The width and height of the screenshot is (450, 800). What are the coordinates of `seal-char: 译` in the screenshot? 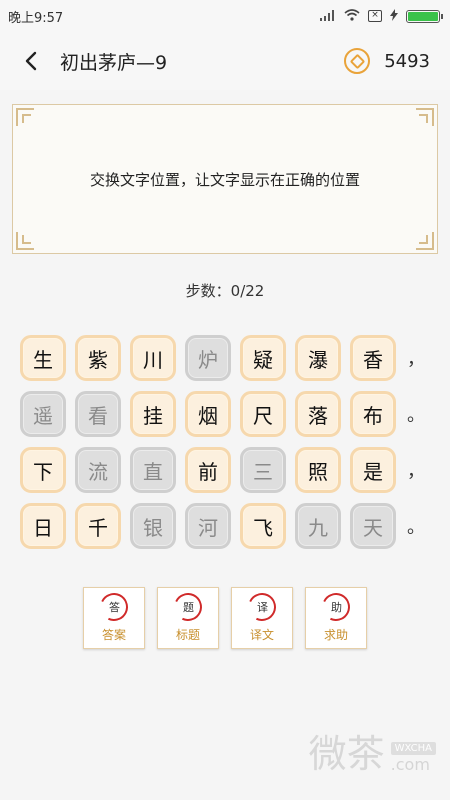 It's located at (262, 607).